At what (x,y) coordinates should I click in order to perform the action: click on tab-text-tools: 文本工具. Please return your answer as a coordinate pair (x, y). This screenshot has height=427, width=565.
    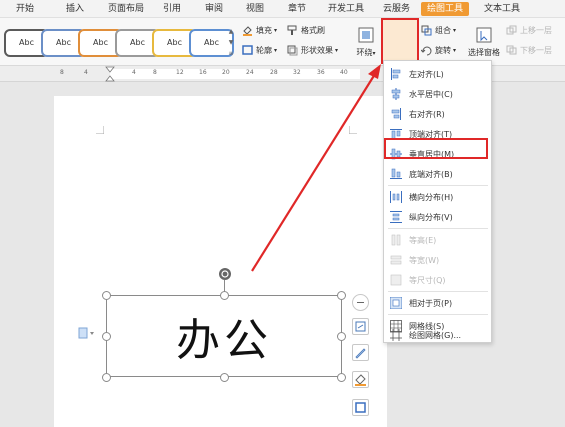
    Looking at the image, I should click on (502, 9).